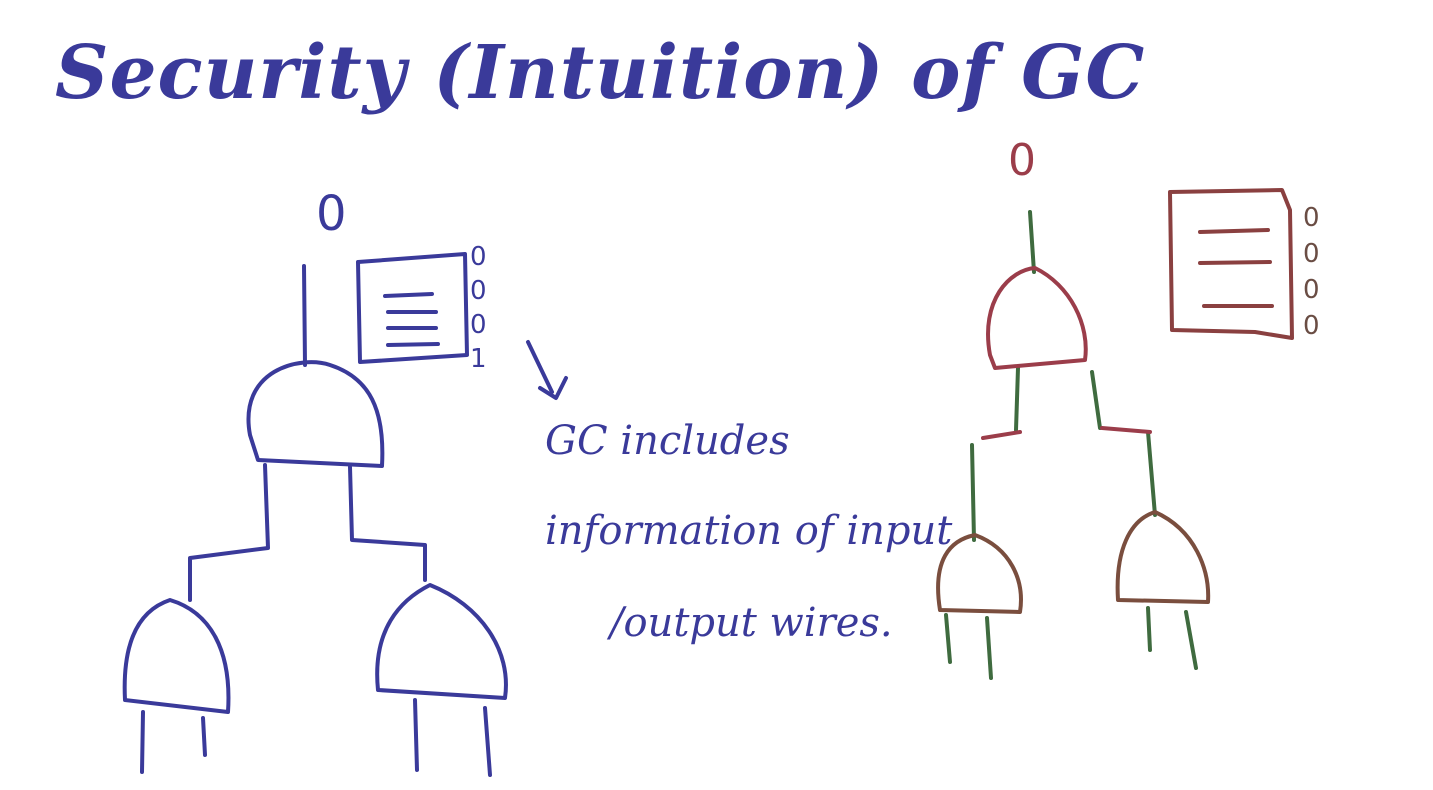 The height and width of the screenshot is (790, 1433). Describe the element at coordinates (1311, 272) in the screenshot. I see `right-table-bits: 0 0 0 0` at that location.